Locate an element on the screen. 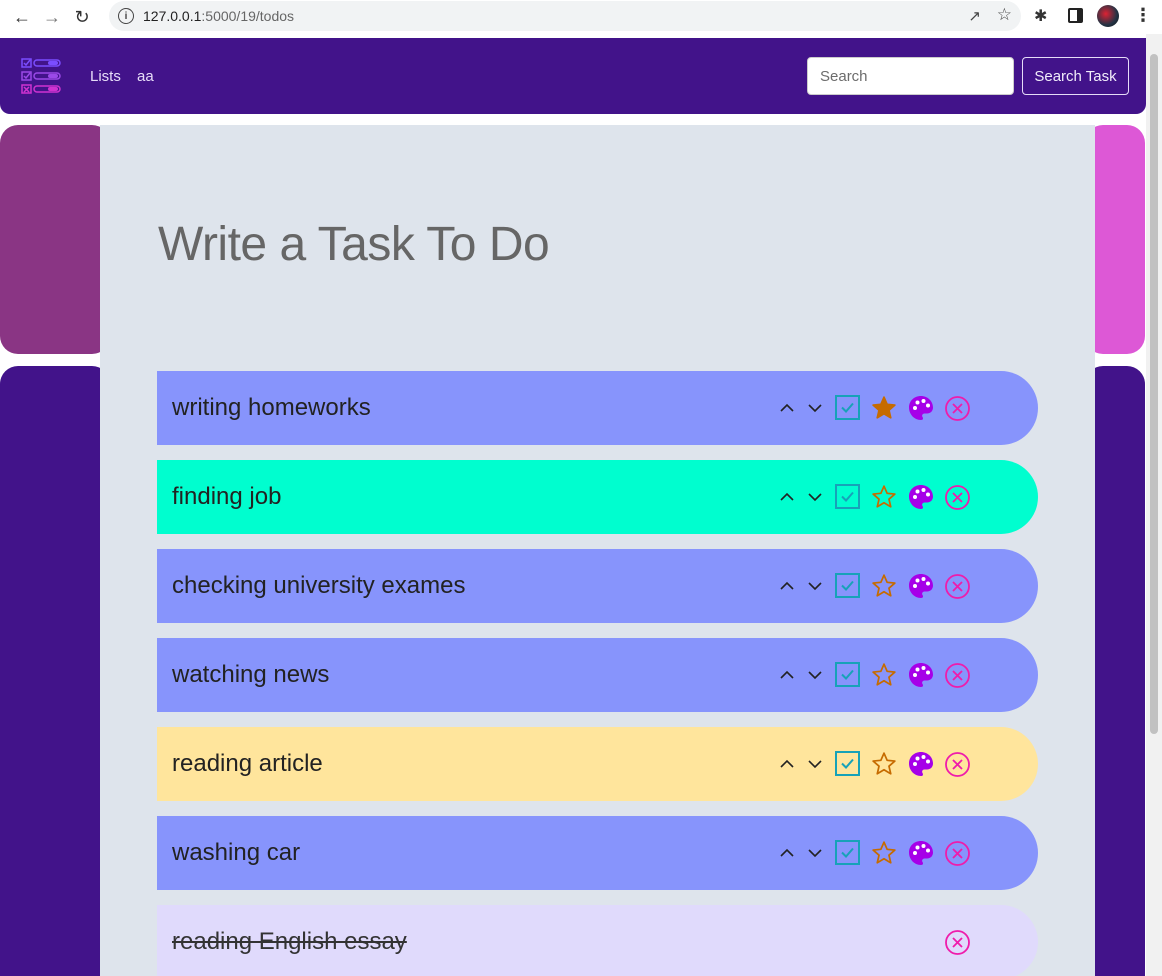  share-icon: ↗ is located at coordinates (974, 16).